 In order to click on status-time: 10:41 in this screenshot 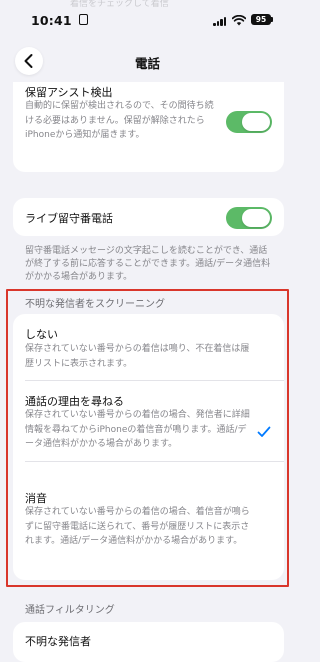, I will do `click(51, 20)`.